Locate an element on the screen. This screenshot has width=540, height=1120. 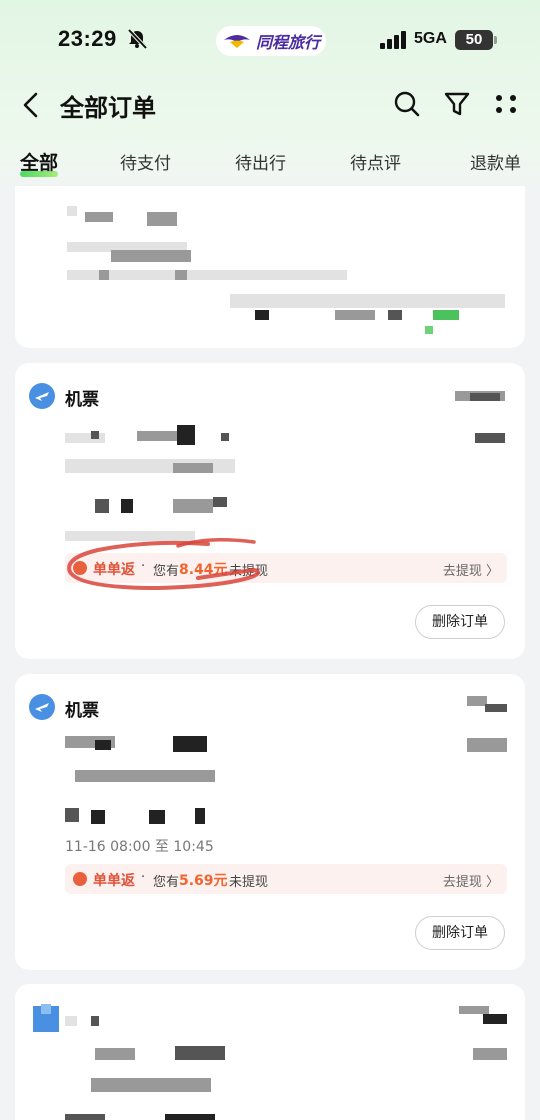
cashback-banner: 单单返 · 您有 5.69元 未提现 去提现 〉 is located at coordinates (286, 879).